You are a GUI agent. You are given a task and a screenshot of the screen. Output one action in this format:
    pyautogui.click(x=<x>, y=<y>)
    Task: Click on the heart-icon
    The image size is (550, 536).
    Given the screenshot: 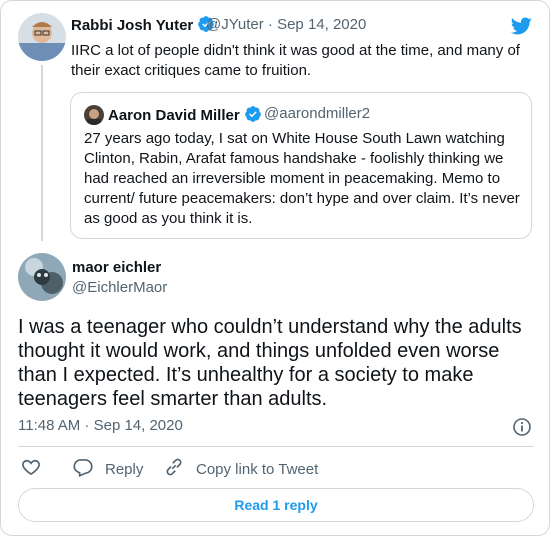 What is the action you would take?
    pyautogui.click(x=37, y=469)
    